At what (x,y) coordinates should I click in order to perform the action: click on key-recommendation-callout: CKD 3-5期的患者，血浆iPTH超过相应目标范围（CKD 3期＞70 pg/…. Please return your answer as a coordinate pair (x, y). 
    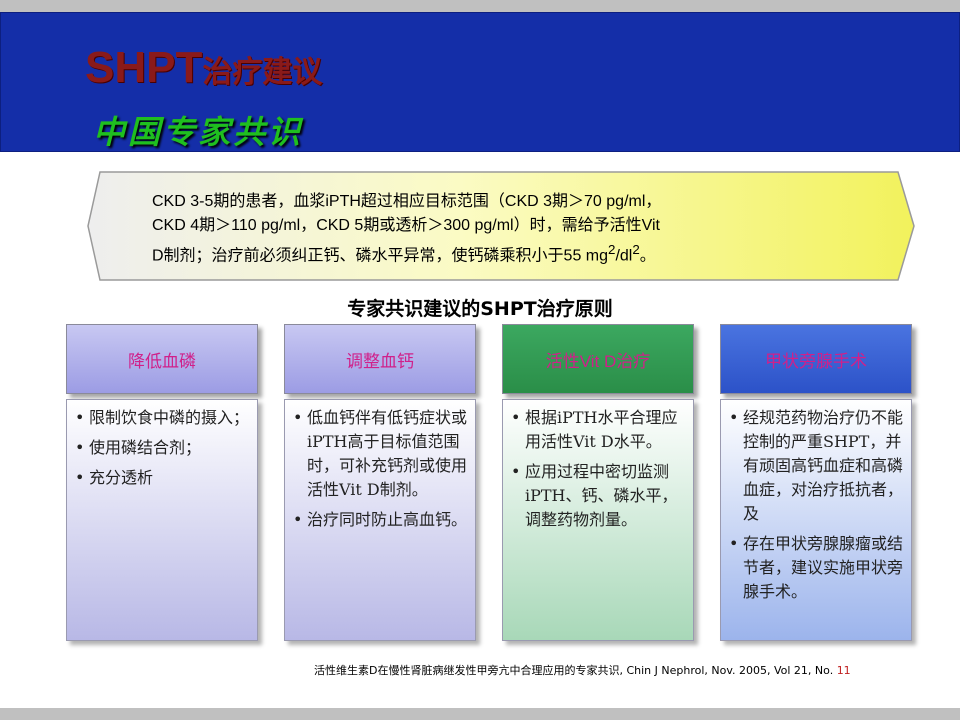
    Looking at the image, I should click on (501, 226).